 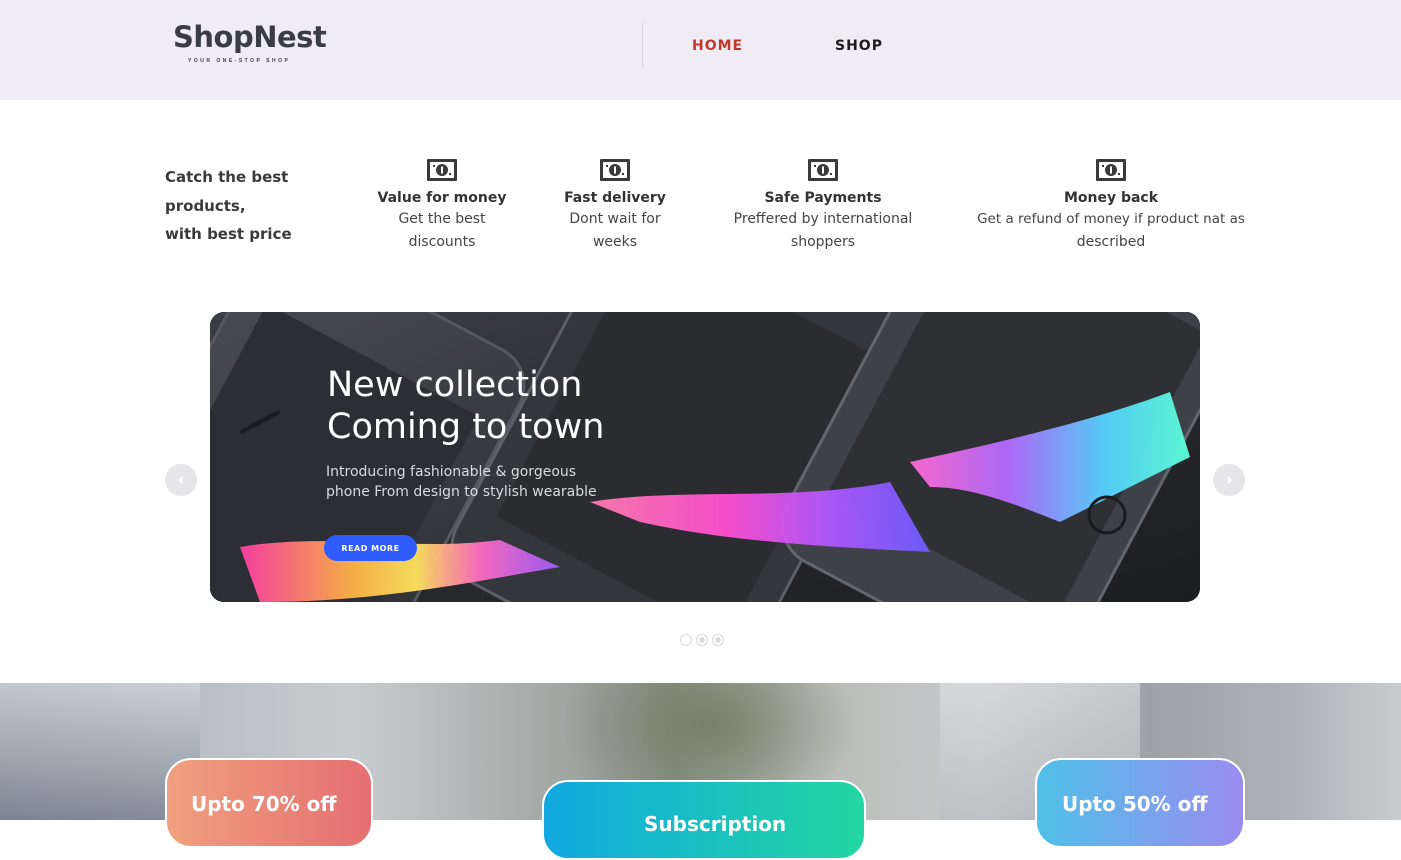 I want to click on intro-tagline: Catch the best products, with best price, so click(x=245, y=206).